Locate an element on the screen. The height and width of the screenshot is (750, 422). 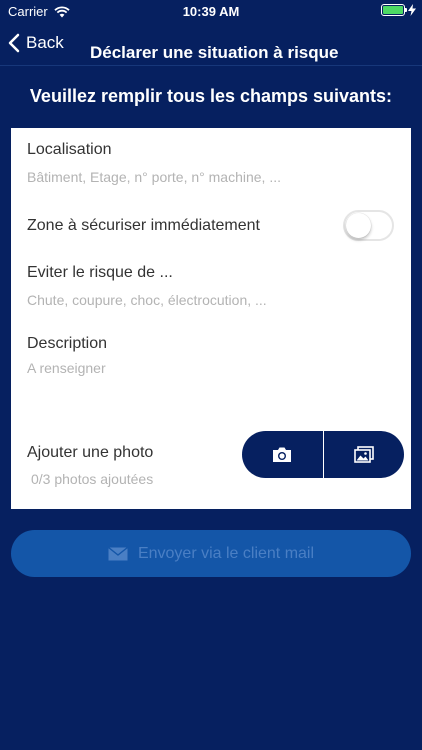
camera-icon is located at coordinates (282, 454).